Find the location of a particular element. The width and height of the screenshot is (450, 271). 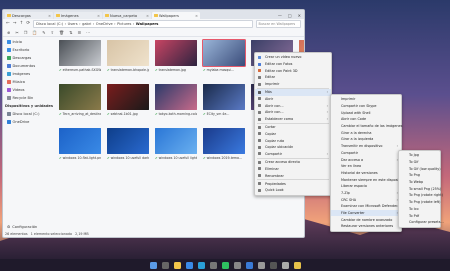

converter-menu-item: To Jpg is located at coordinates (419, 155).